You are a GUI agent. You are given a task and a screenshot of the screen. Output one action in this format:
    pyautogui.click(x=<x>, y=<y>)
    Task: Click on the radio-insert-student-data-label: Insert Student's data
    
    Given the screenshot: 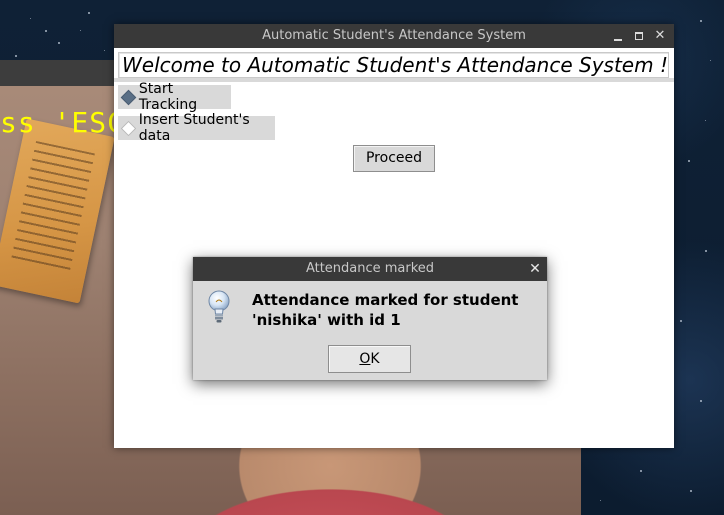 What is the action you would take?
    pyautogui.click(x=194, y=128)
    